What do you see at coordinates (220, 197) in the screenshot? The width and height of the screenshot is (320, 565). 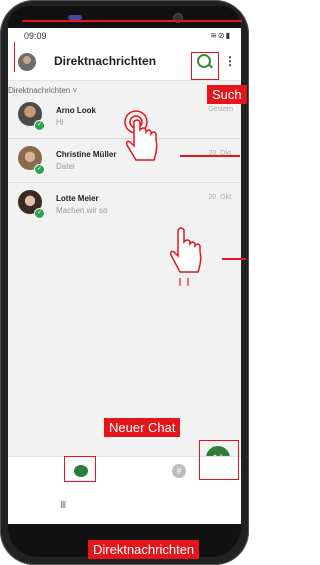 I see `conversation-date: 20. Okt.` at bounding box center [220, 197].